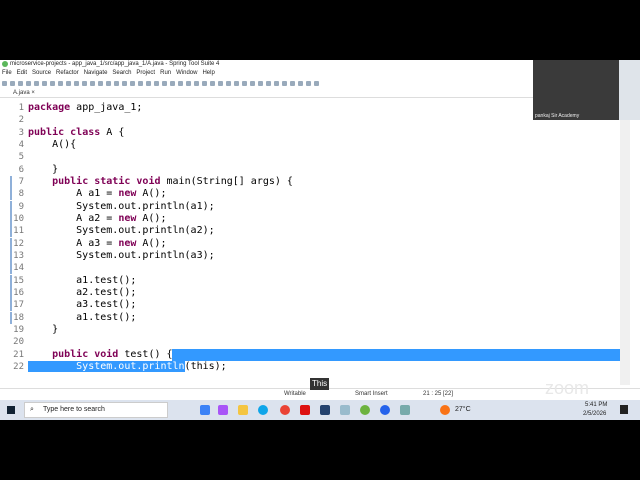  I want to click on code-line: 13 System.out.println(a3);, so click(310, 255).